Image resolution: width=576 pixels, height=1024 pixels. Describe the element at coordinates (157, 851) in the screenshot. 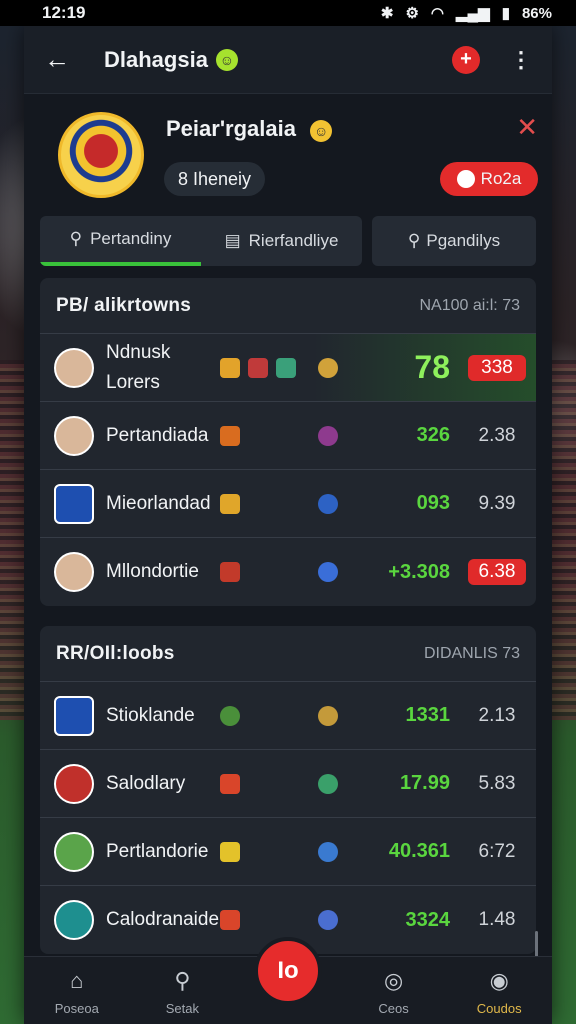

I see `match-name: Pertlandorie` at that location.